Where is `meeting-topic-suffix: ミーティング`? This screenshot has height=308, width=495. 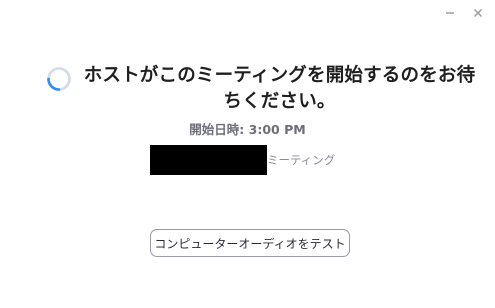
meeting-topic-suffix: ミーティング is located at coordinates (301, 160).